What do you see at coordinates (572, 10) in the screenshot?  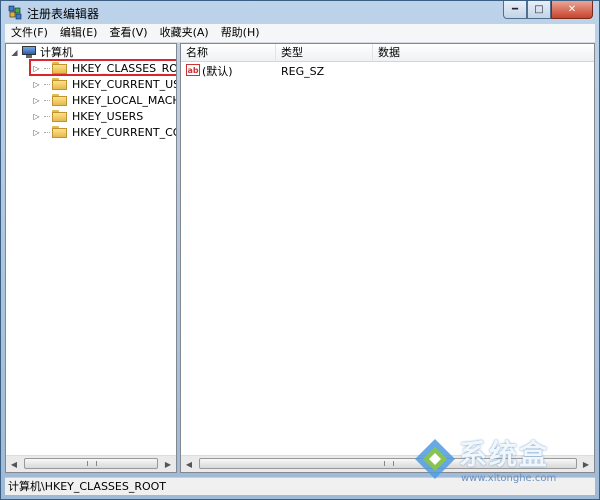 I see `close-button: ✕` at bounding box center [572, 10].